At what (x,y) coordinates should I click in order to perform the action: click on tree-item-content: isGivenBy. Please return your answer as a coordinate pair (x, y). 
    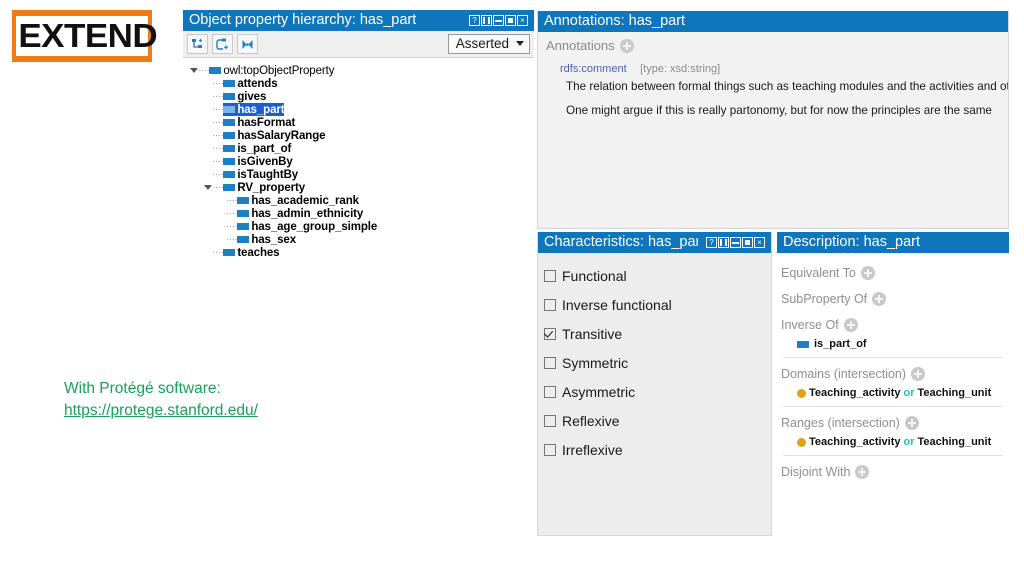
    Looking at the image, I should click on (258, 161).